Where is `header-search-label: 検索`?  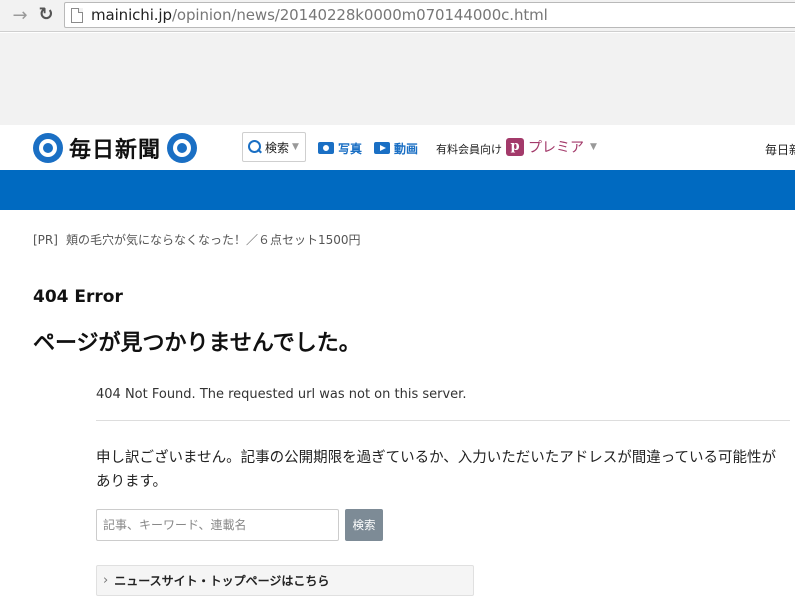 header-search-label: 検索 is located at coordinates (277, 147).